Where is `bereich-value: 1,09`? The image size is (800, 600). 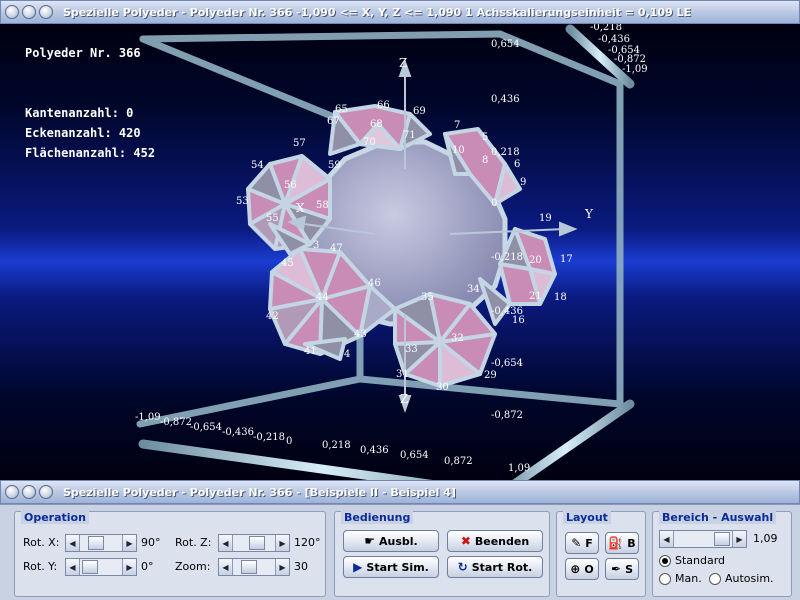 bereich-value: 1,09 is located at coordinates (765, 538).